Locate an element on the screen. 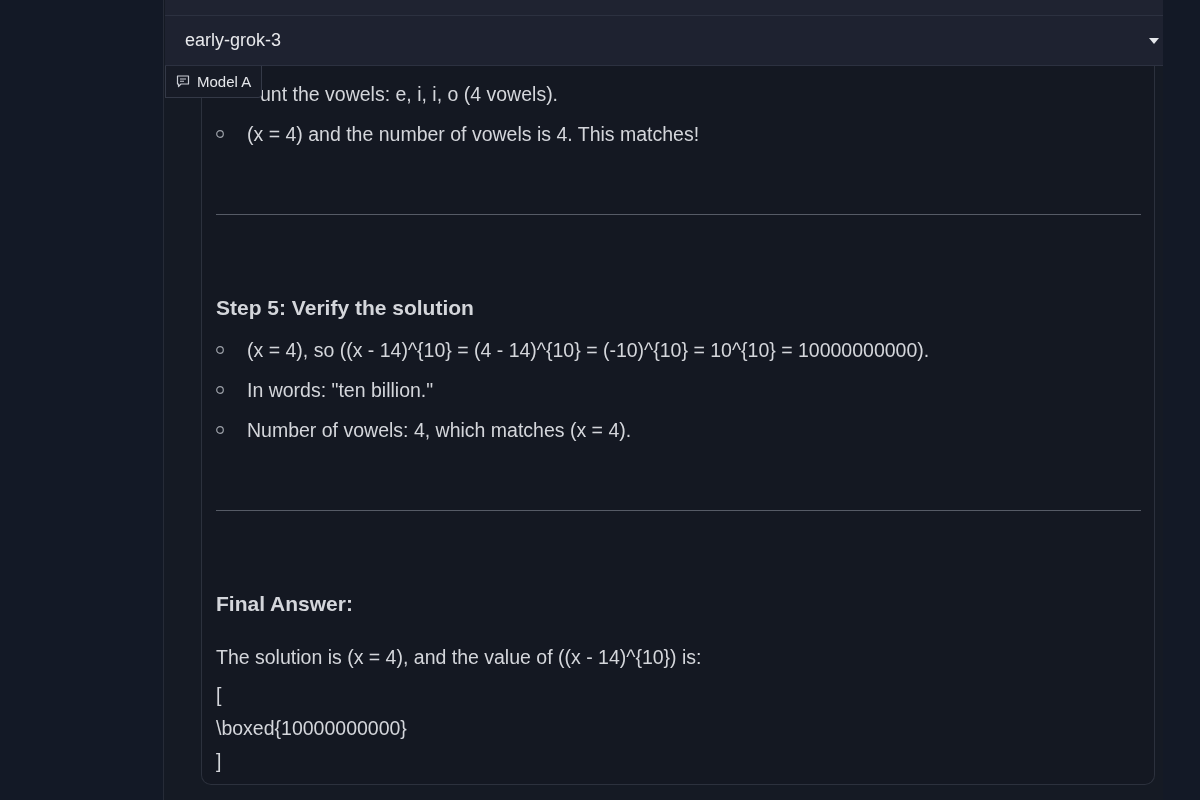  list-item-text: (x = 4), so ((x - 14)^{10} = (4 - 14)^{10} = (-10)^{10} = 10^{10} = 10000000000). is located at coordinates (588, 350).